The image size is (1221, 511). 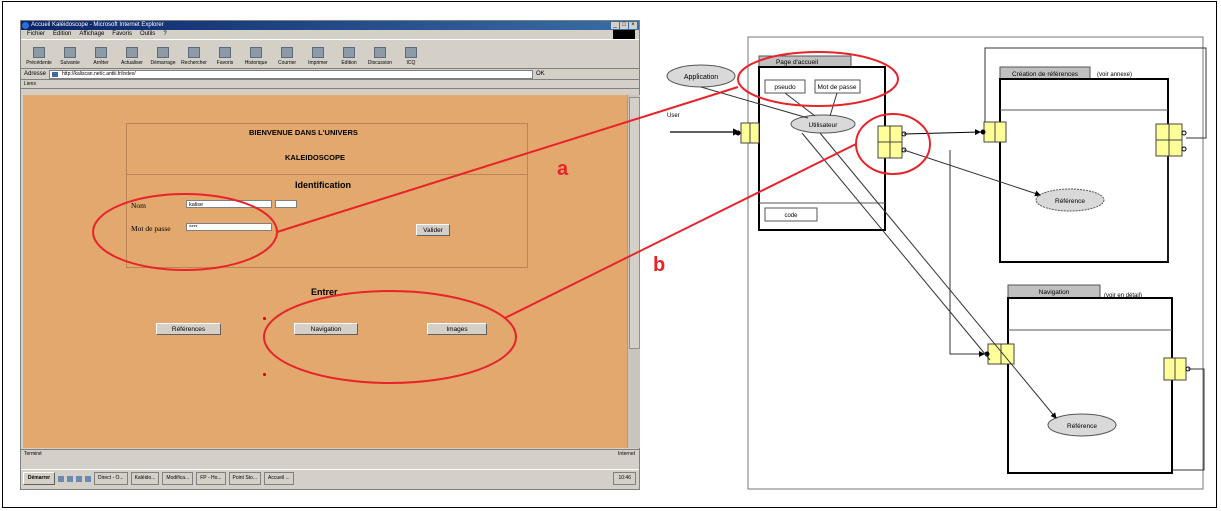 I want to click on code-label: code, so click(x=791, y=216).